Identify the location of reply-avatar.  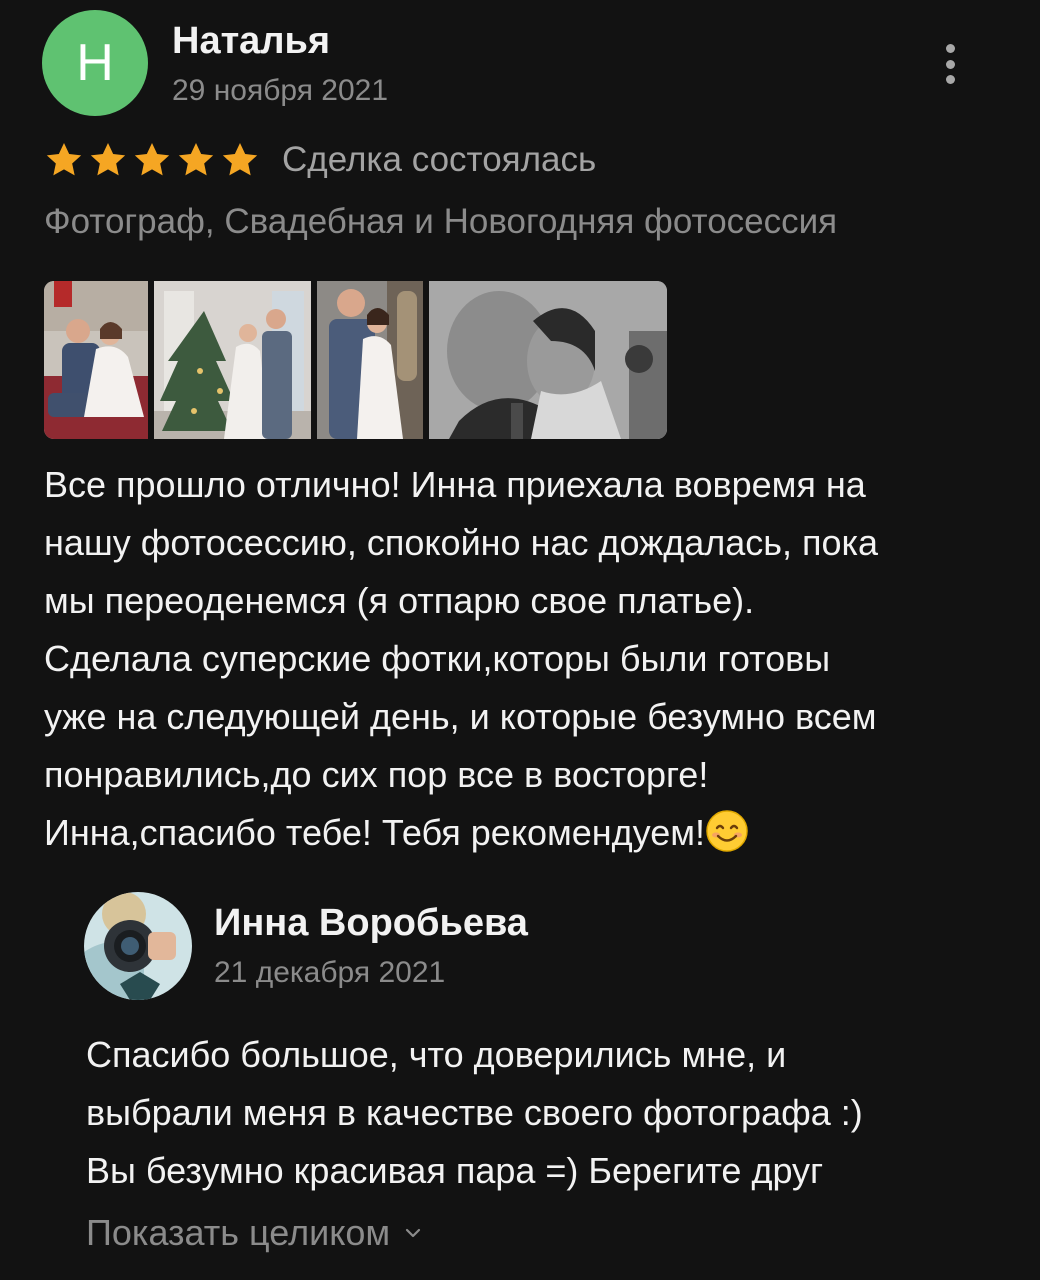
(138, 946).